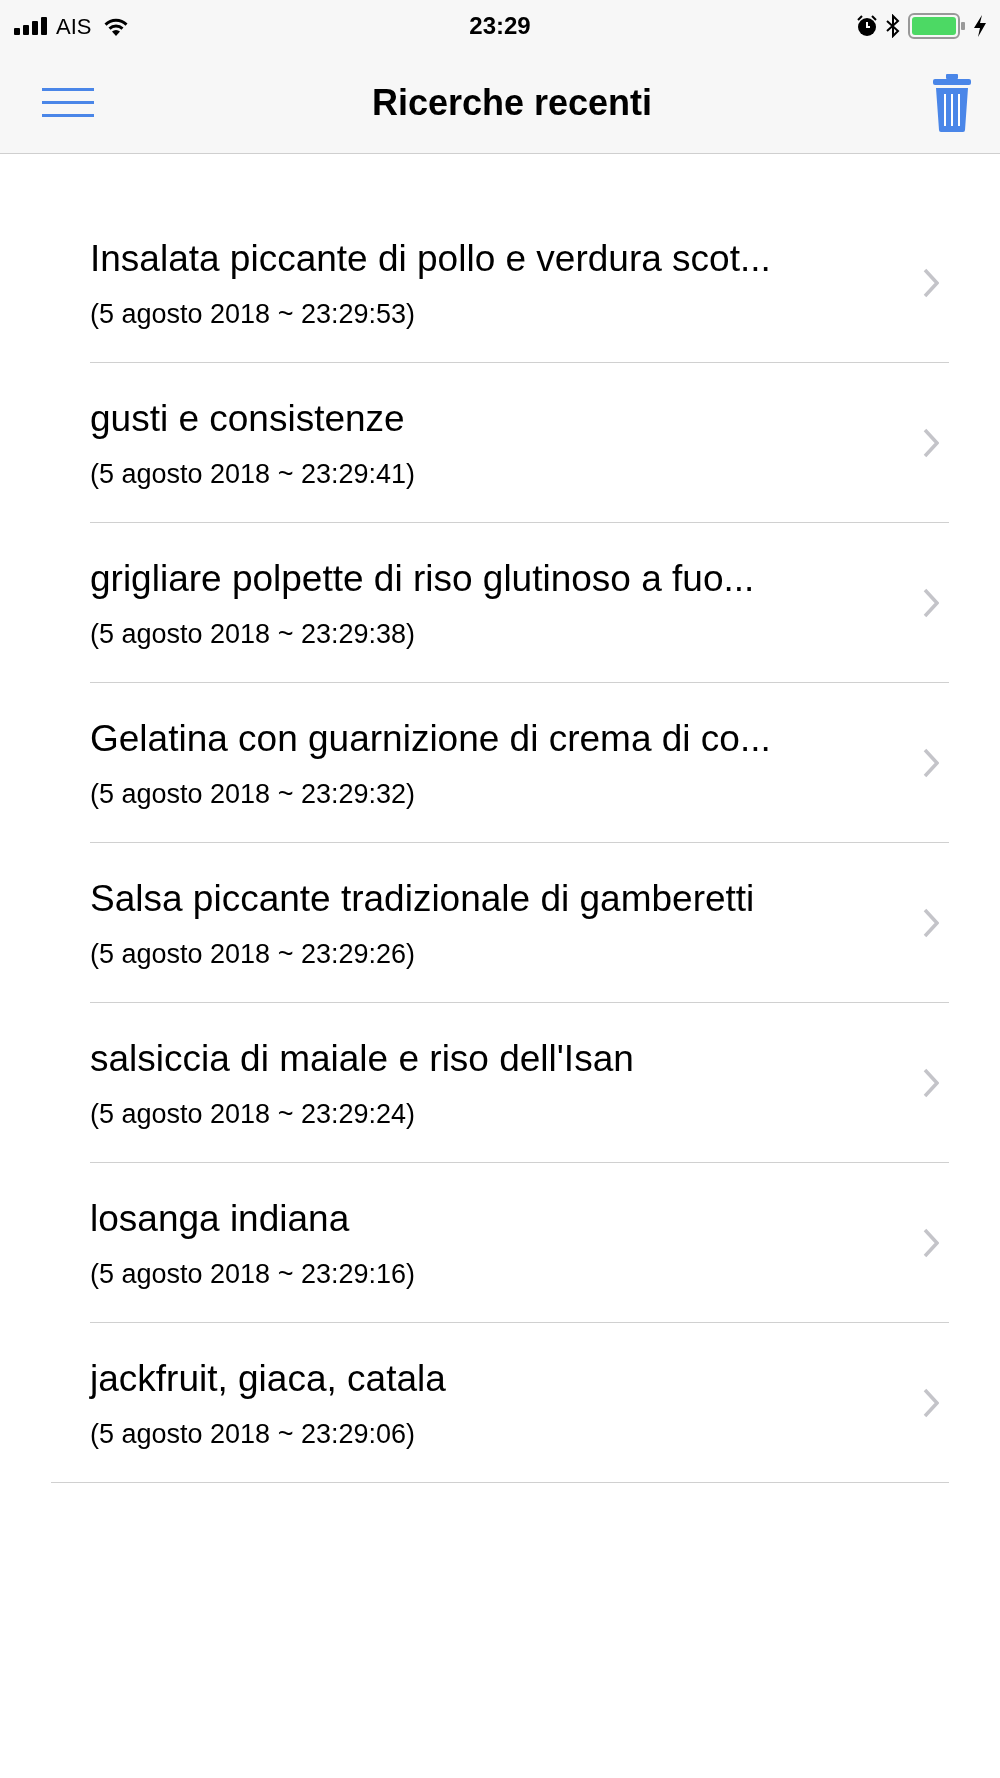 Image resolution: width=1000 pixels, height=1778 pixels. Describe the element at coordinates (253, 634) in the screenshot. I see `search-timestamp: (5 agosto 2018 ~ 23:29:38)` at that location.